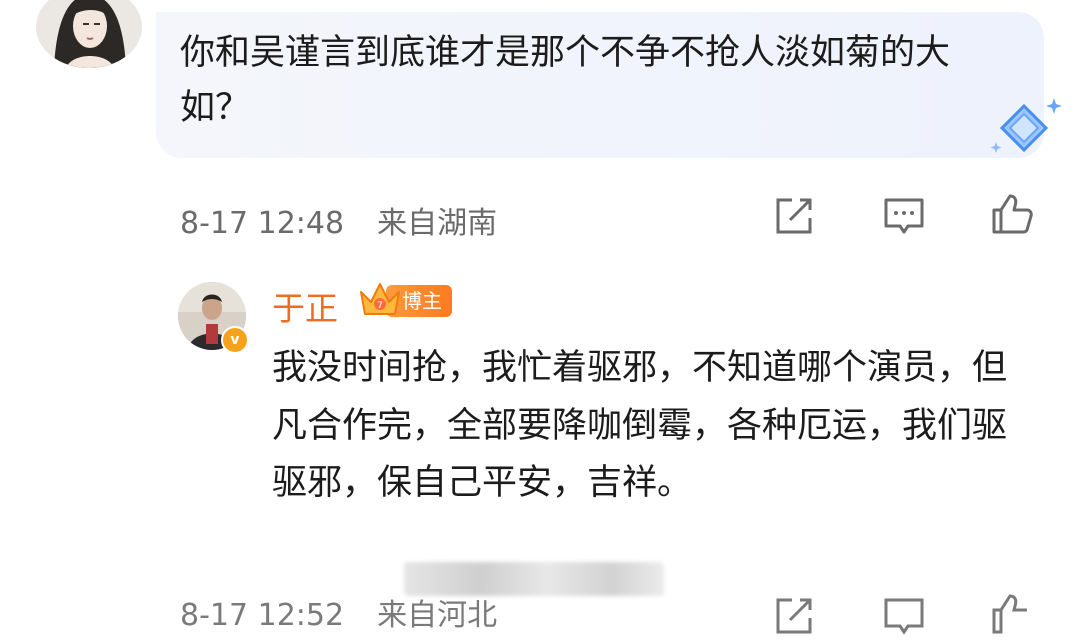 The image size is (1080, 642). Describe the element at coordinates (380, 306) in the screenshot. I see `svg-text: 7` at that location.